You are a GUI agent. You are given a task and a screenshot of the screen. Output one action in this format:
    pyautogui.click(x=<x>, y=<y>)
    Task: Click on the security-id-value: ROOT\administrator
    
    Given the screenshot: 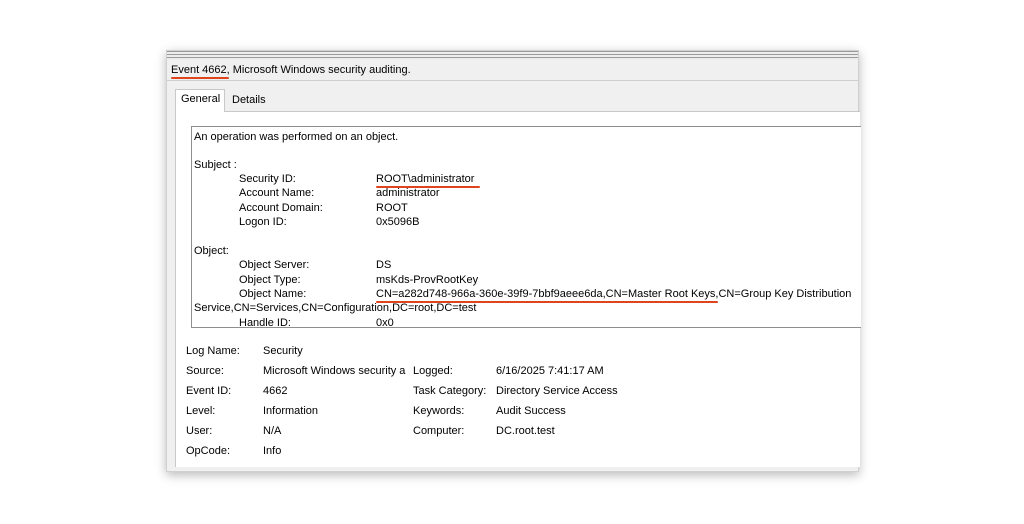 What is the action you would take?
    pyautogui.click(x=425, y=179)
    